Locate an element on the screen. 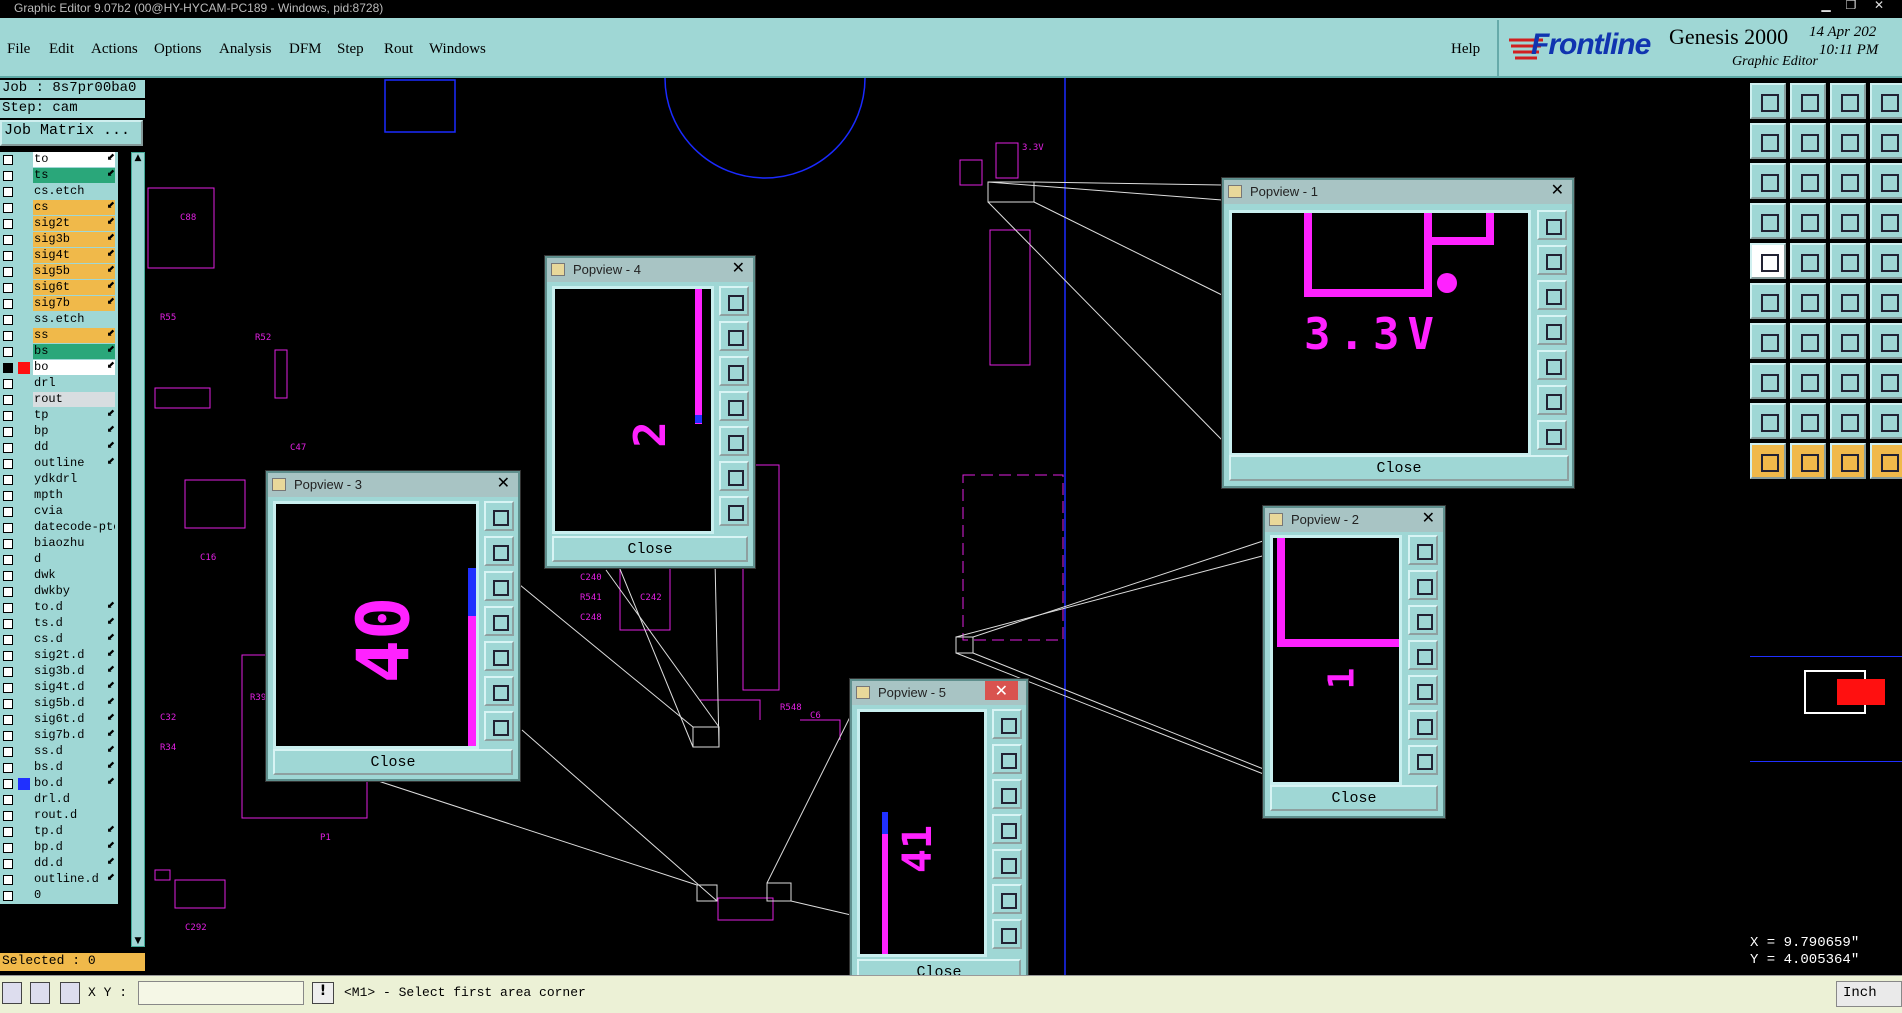  menu-analysis: Analysis is located at coordinates (245, 49).